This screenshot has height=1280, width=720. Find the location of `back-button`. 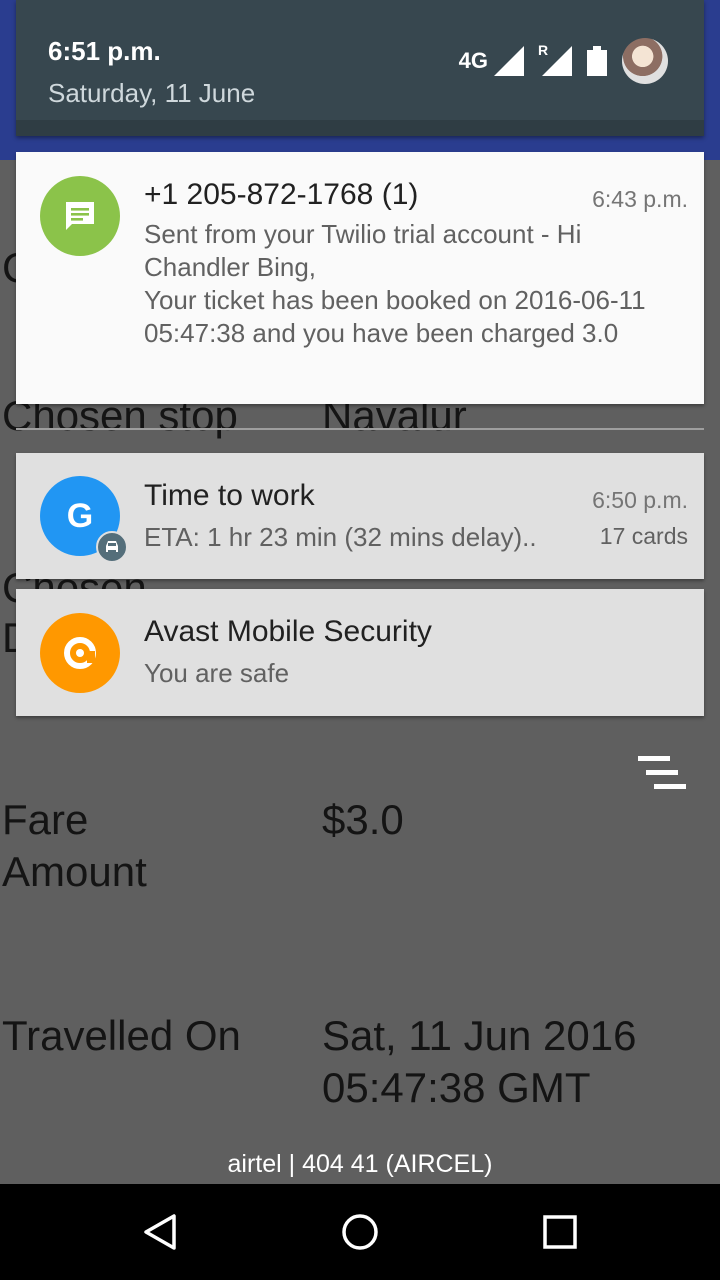

back-button is located at coordinates (160, 1232).